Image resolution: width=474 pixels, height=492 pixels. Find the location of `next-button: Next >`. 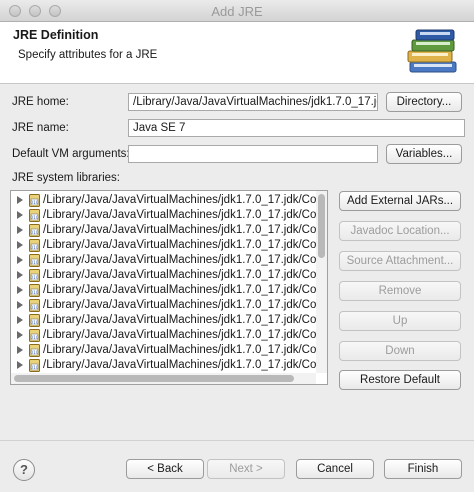

next-button: Next > is located at coordinates (246, 469).